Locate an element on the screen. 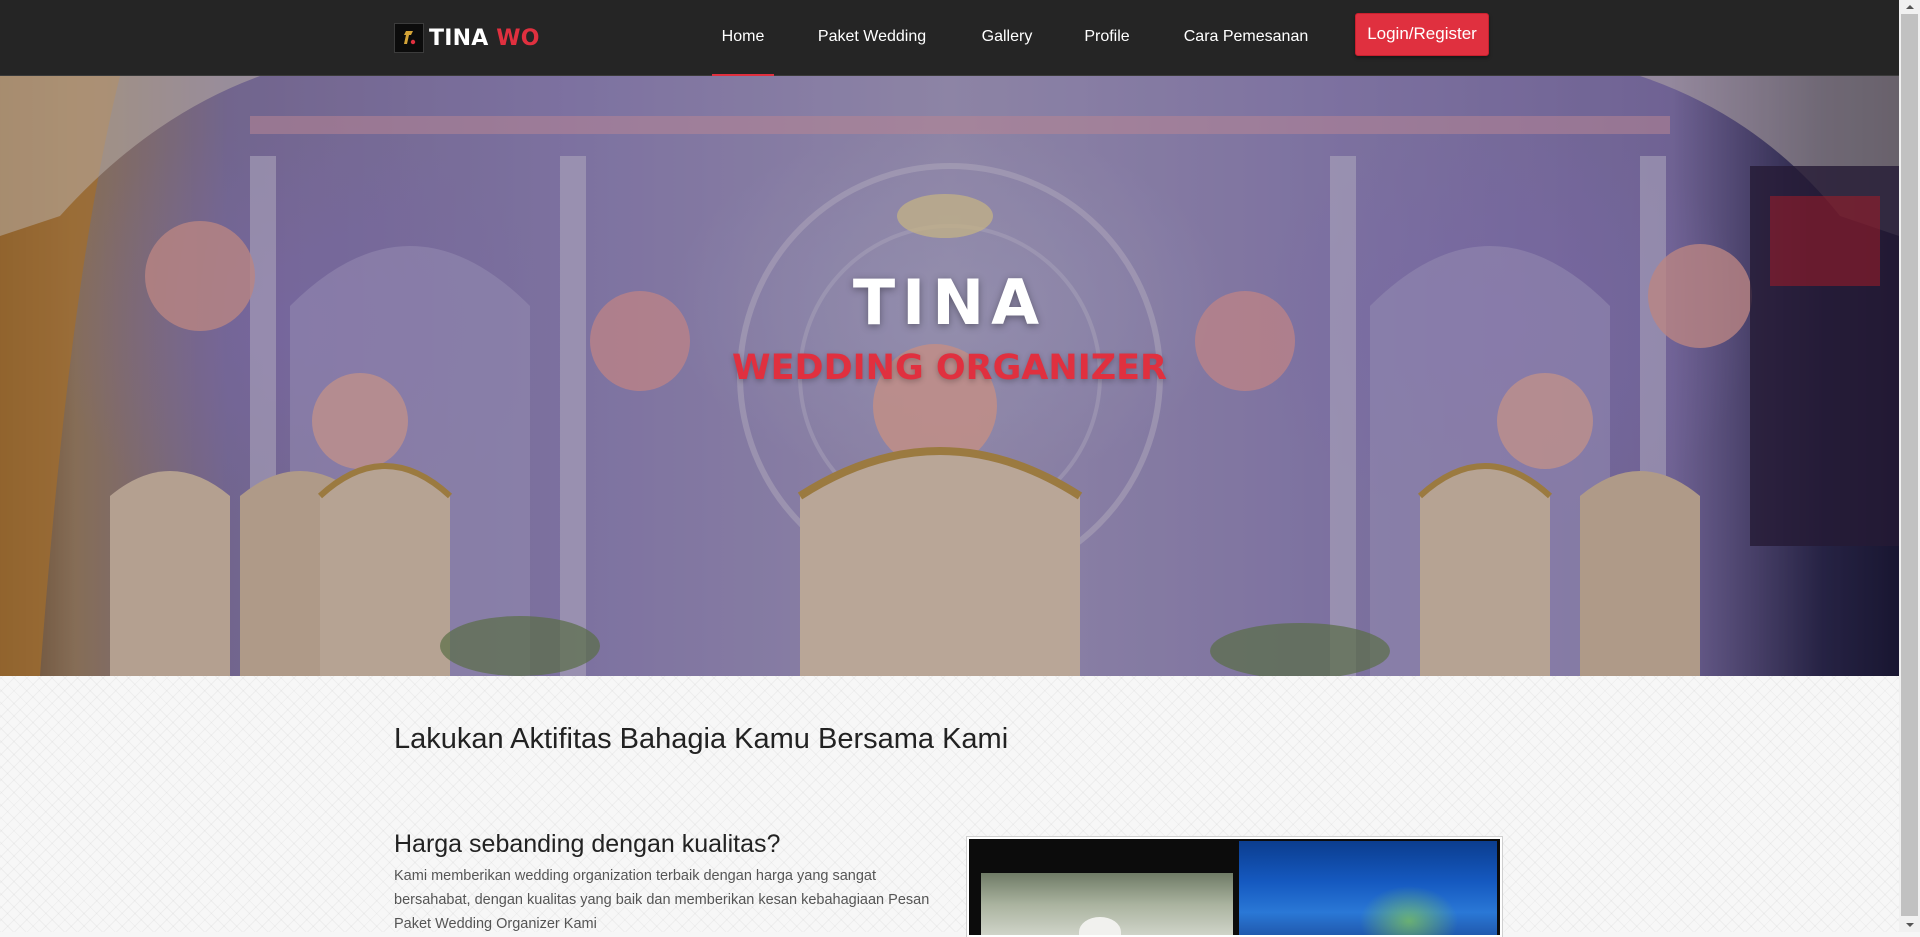 This screenshot has height=937, width=1920. nav-link-profile: Profile is located at coordinates (1107, 38).